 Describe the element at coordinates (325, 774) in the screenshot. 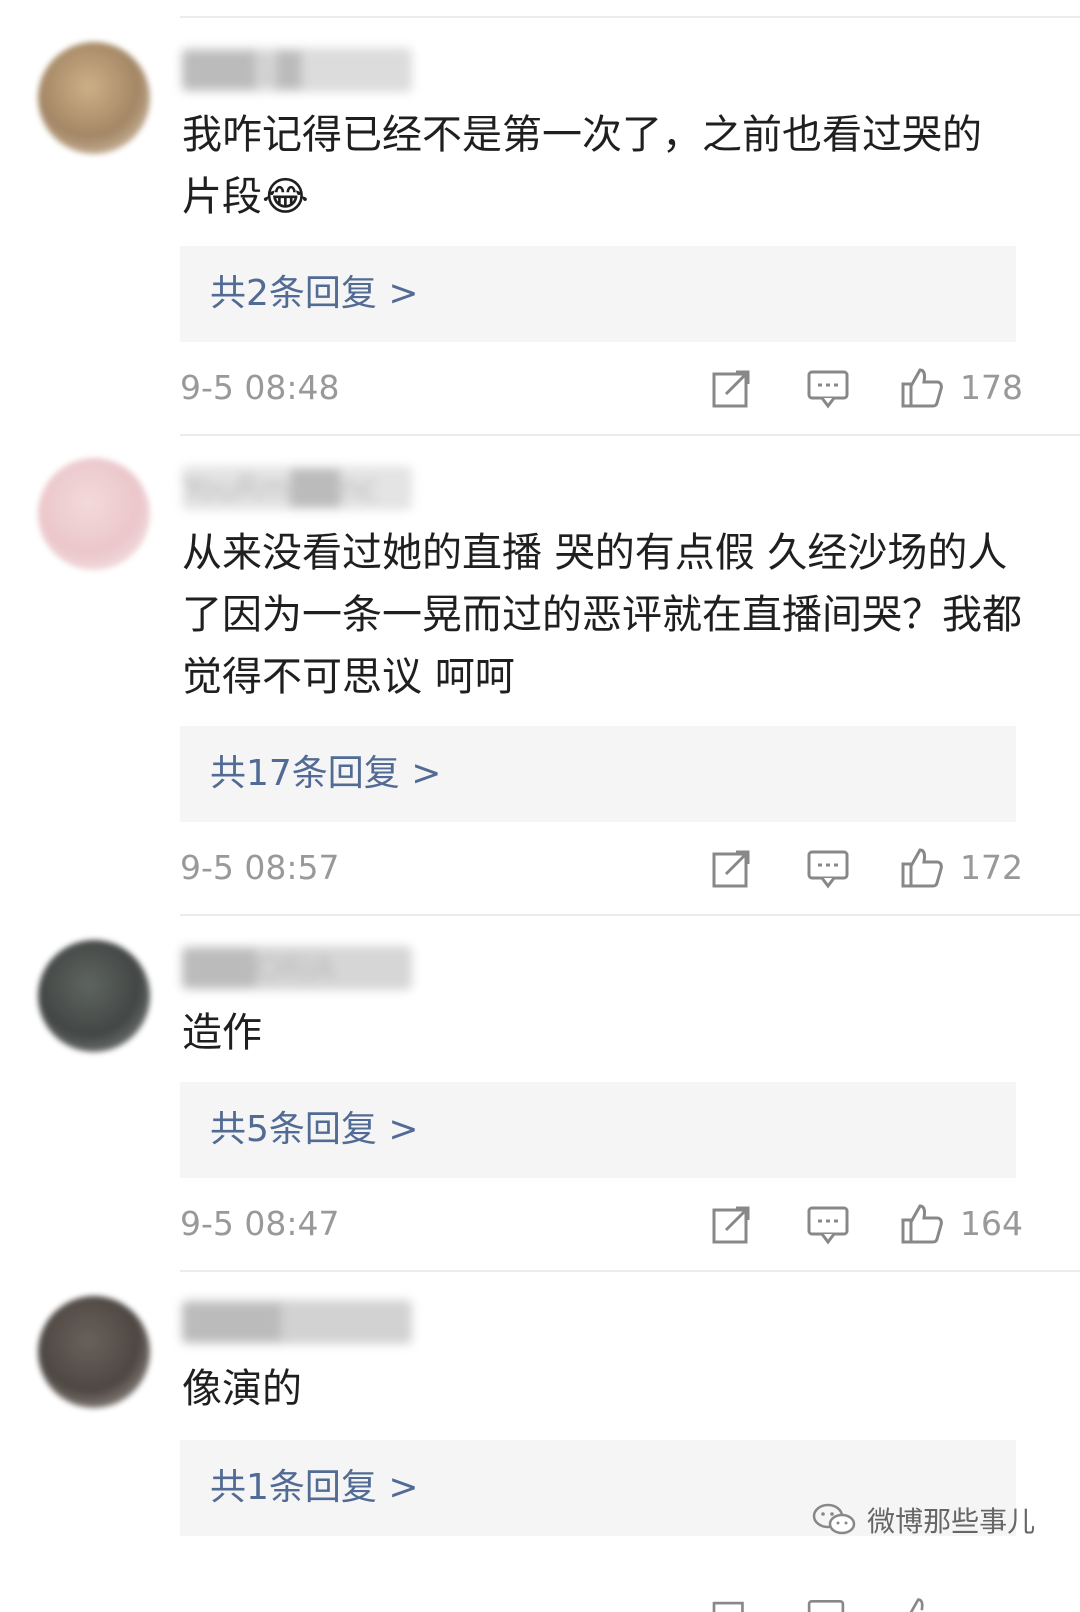

I see `view-replies-link: 共17条回复 >` at that location.